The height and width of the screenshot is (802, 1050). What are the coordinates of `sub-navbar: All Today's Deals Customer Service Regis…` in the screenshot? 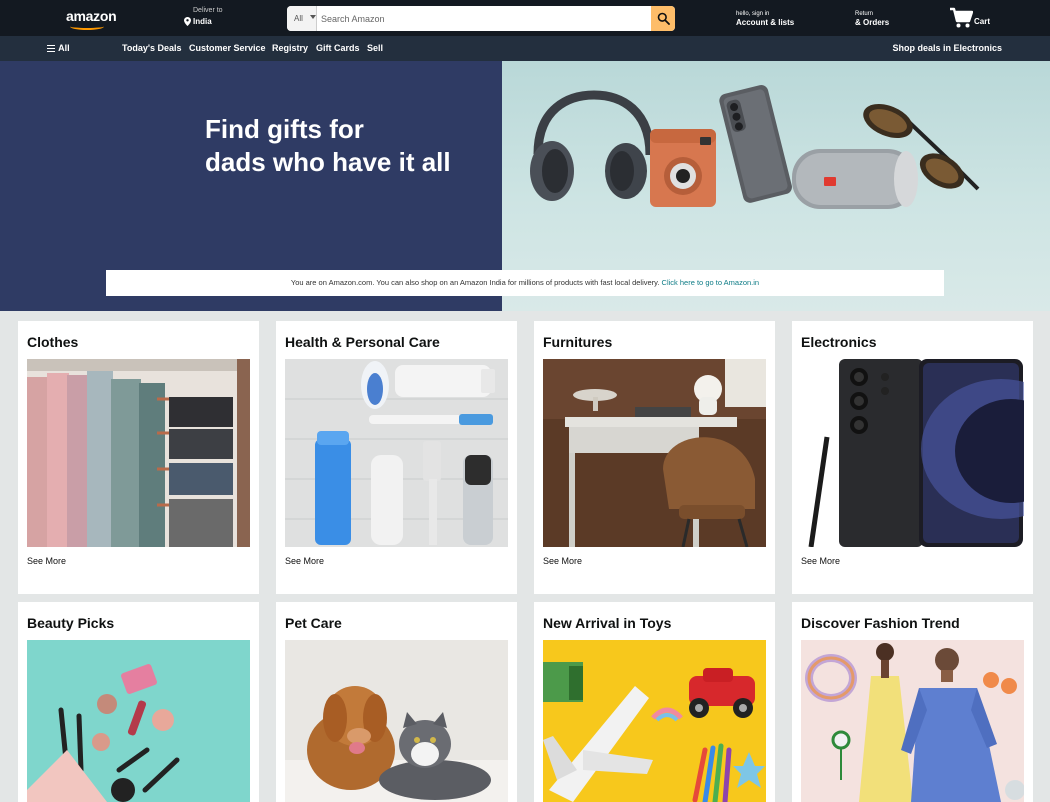 It's located at (525, 48).